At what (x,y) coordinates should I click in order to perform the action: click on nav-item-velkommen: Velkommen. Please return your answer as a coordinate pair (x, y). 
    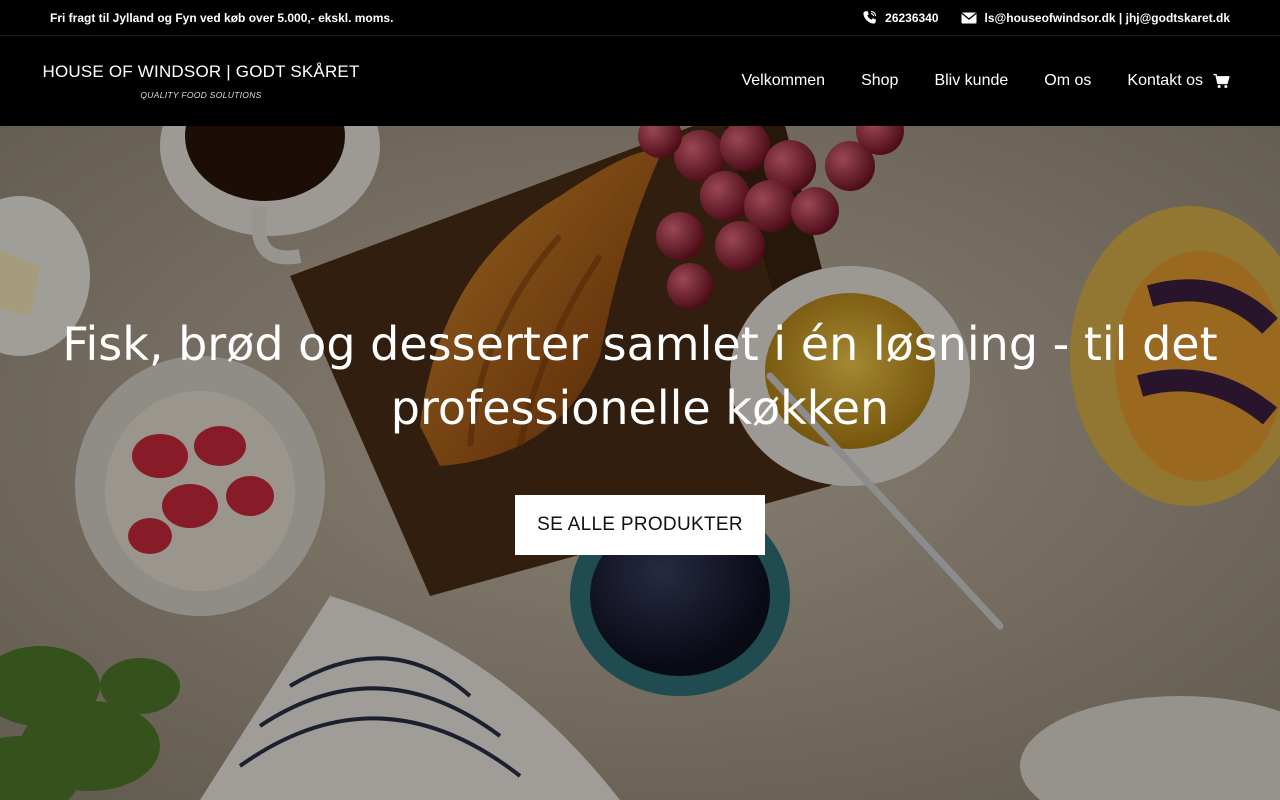
    Looking at the image, I should click on (783, 81).